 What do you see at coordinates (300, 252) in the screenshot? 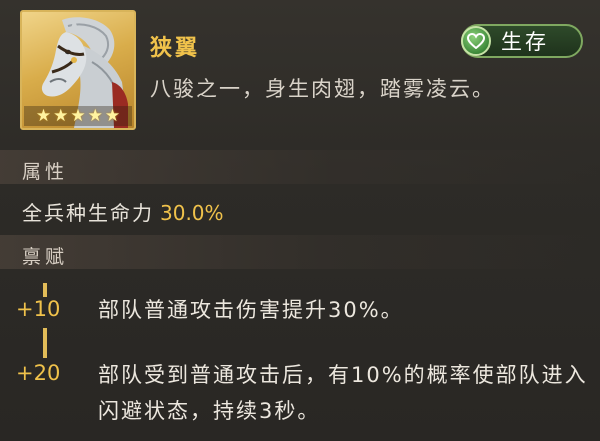
I see `talents-header: 禀赋` at bounding box center [300, 252].